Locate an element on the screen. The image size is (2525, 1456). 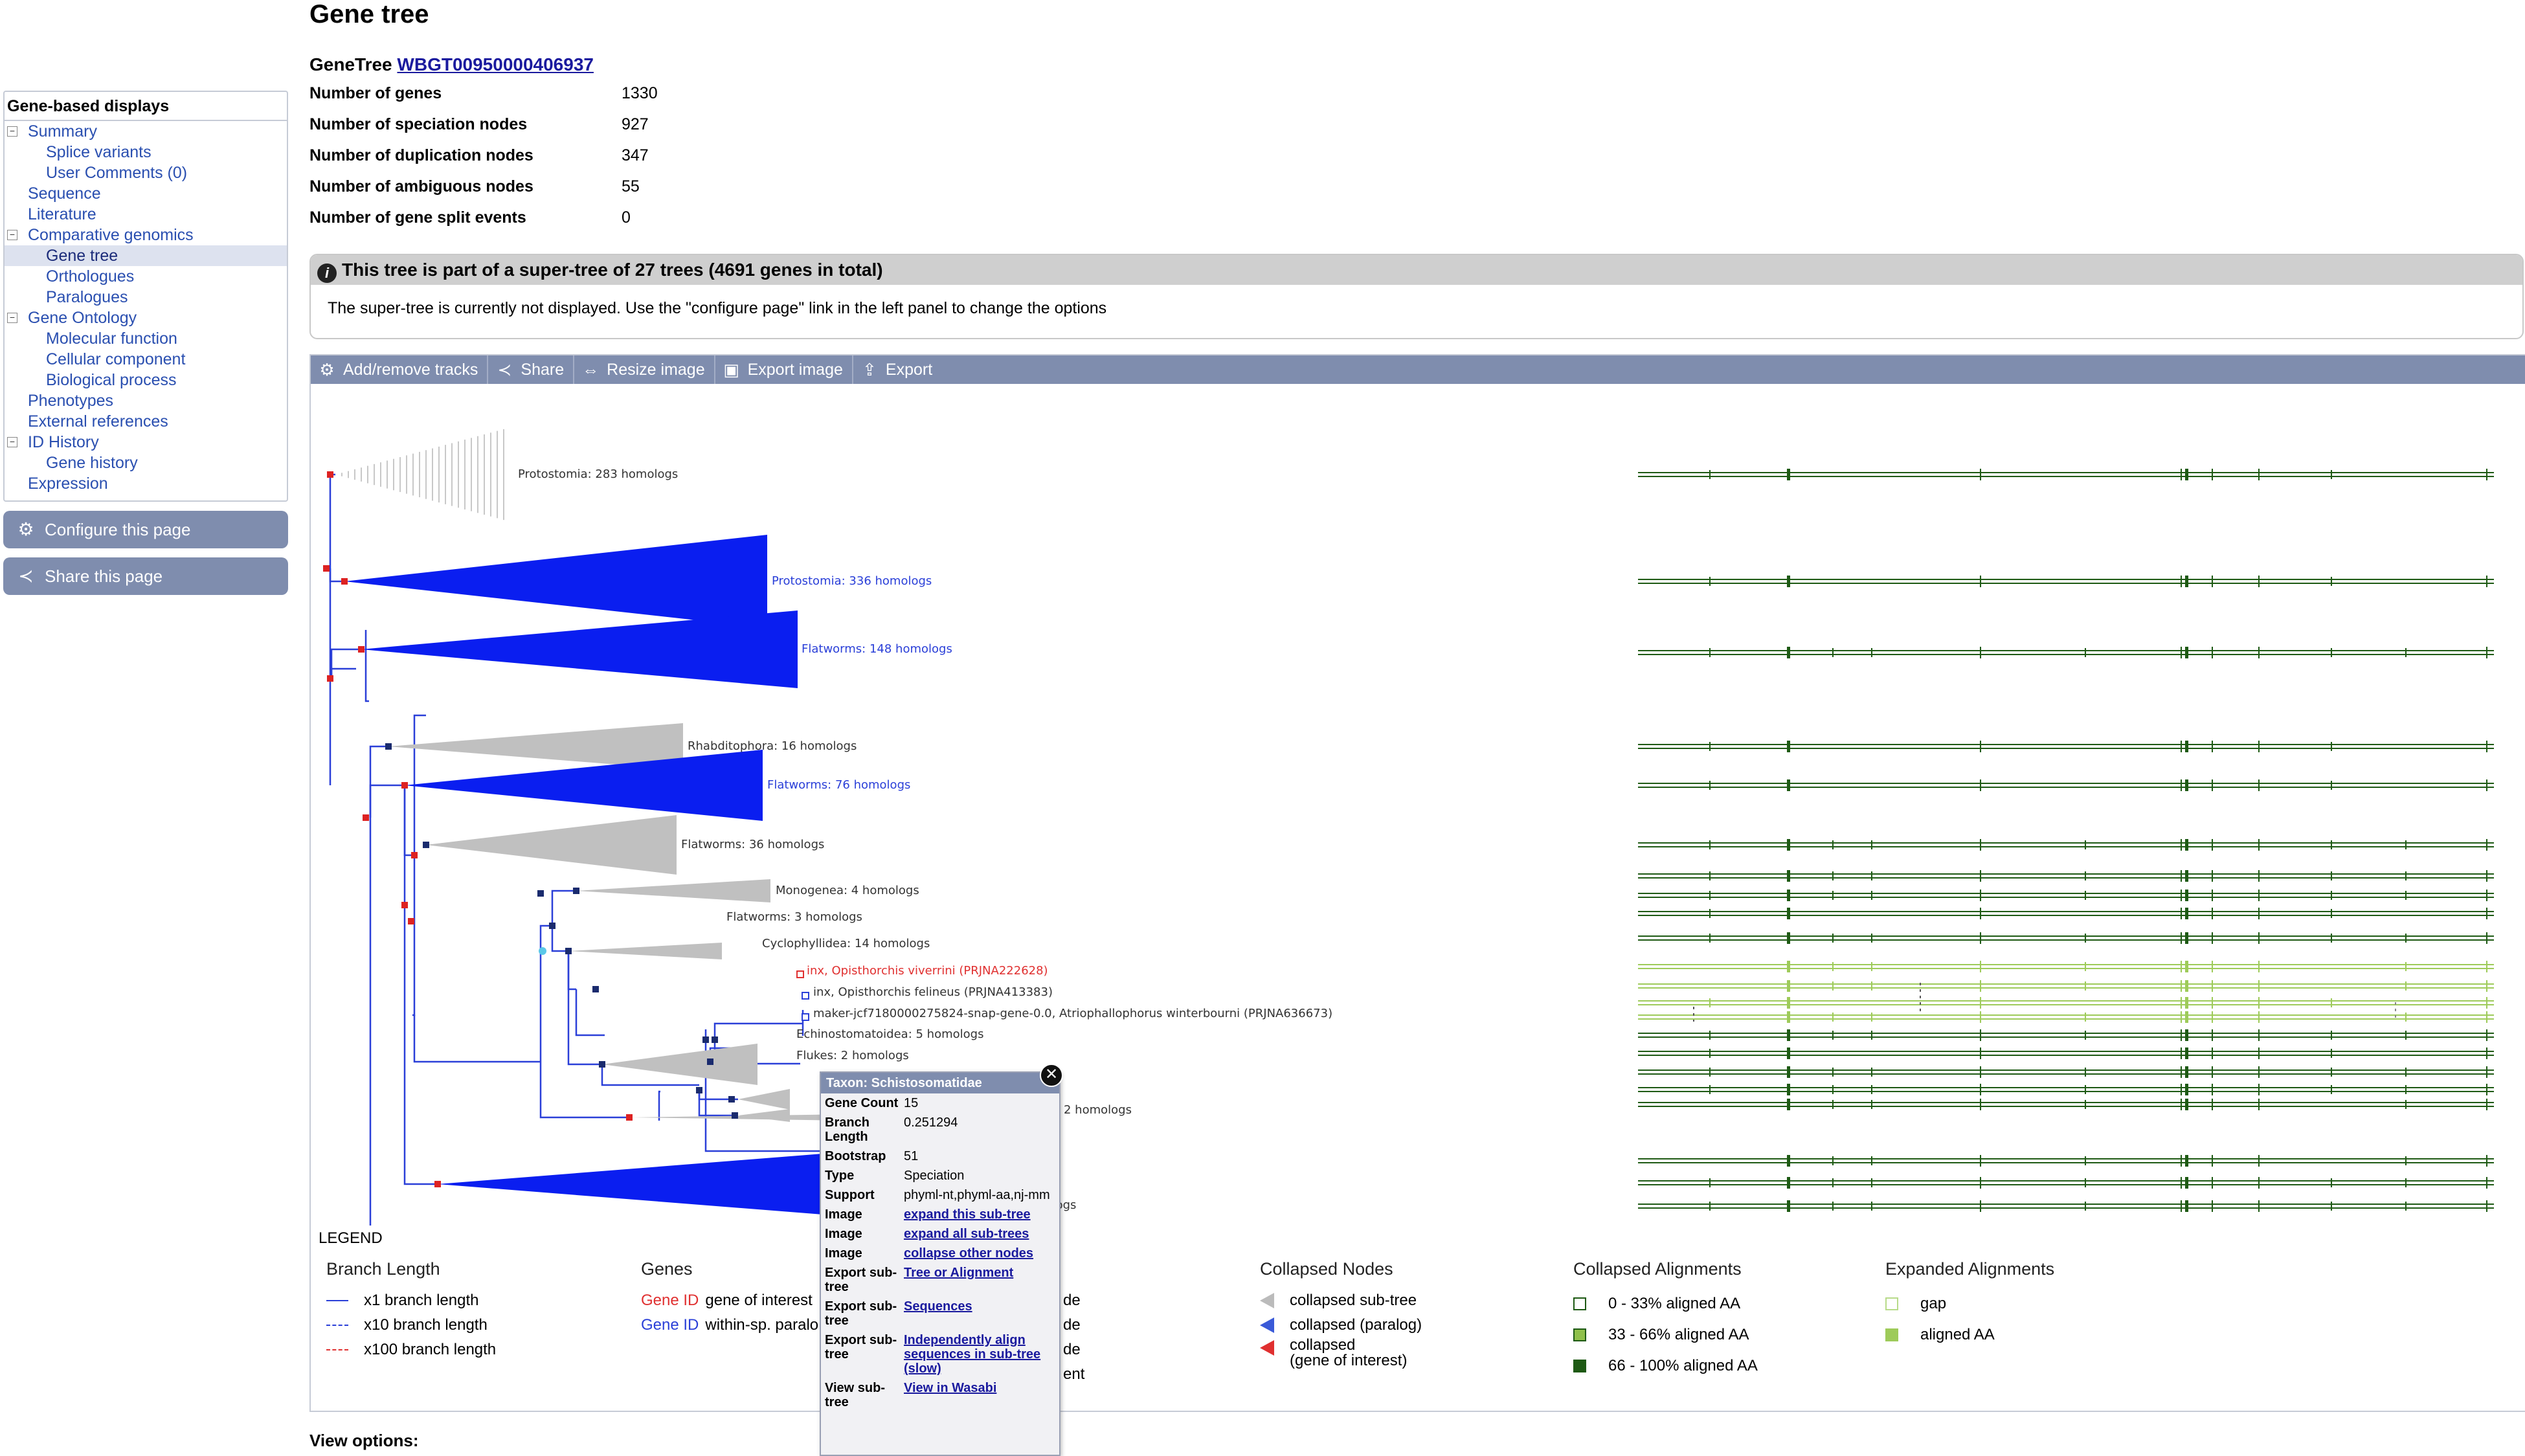
configure-page-button: ⚙ Configure this page is located at coordinates (145, 529).